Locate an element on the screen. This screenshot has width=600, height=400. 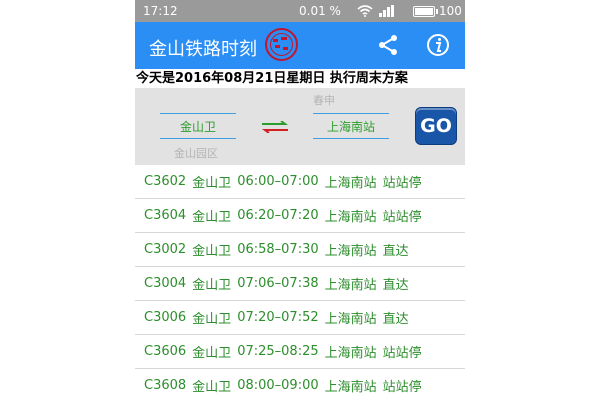
train-row: C3002 金山卫 06:58–07:30 上海南站 直达 is located at coordinates (300, 250).